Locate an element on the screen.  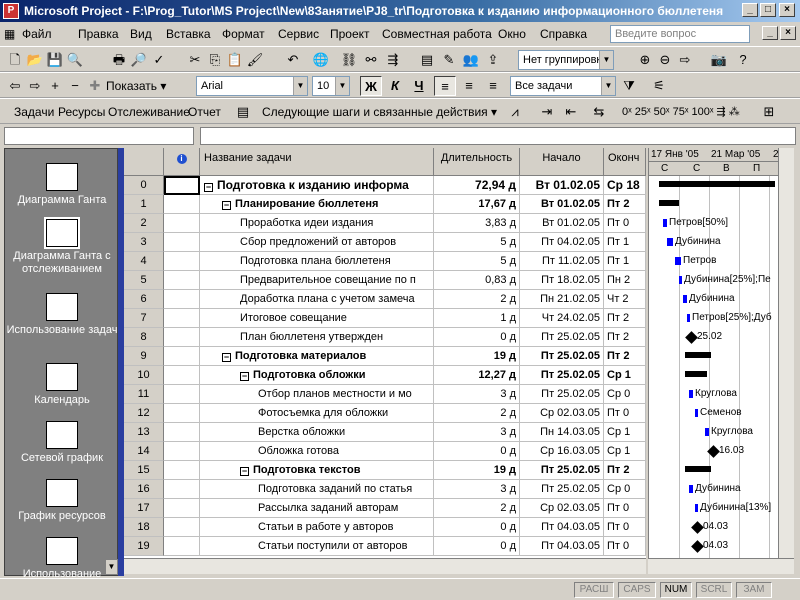
bold-button: Ж is located at coordinates (371, 86).